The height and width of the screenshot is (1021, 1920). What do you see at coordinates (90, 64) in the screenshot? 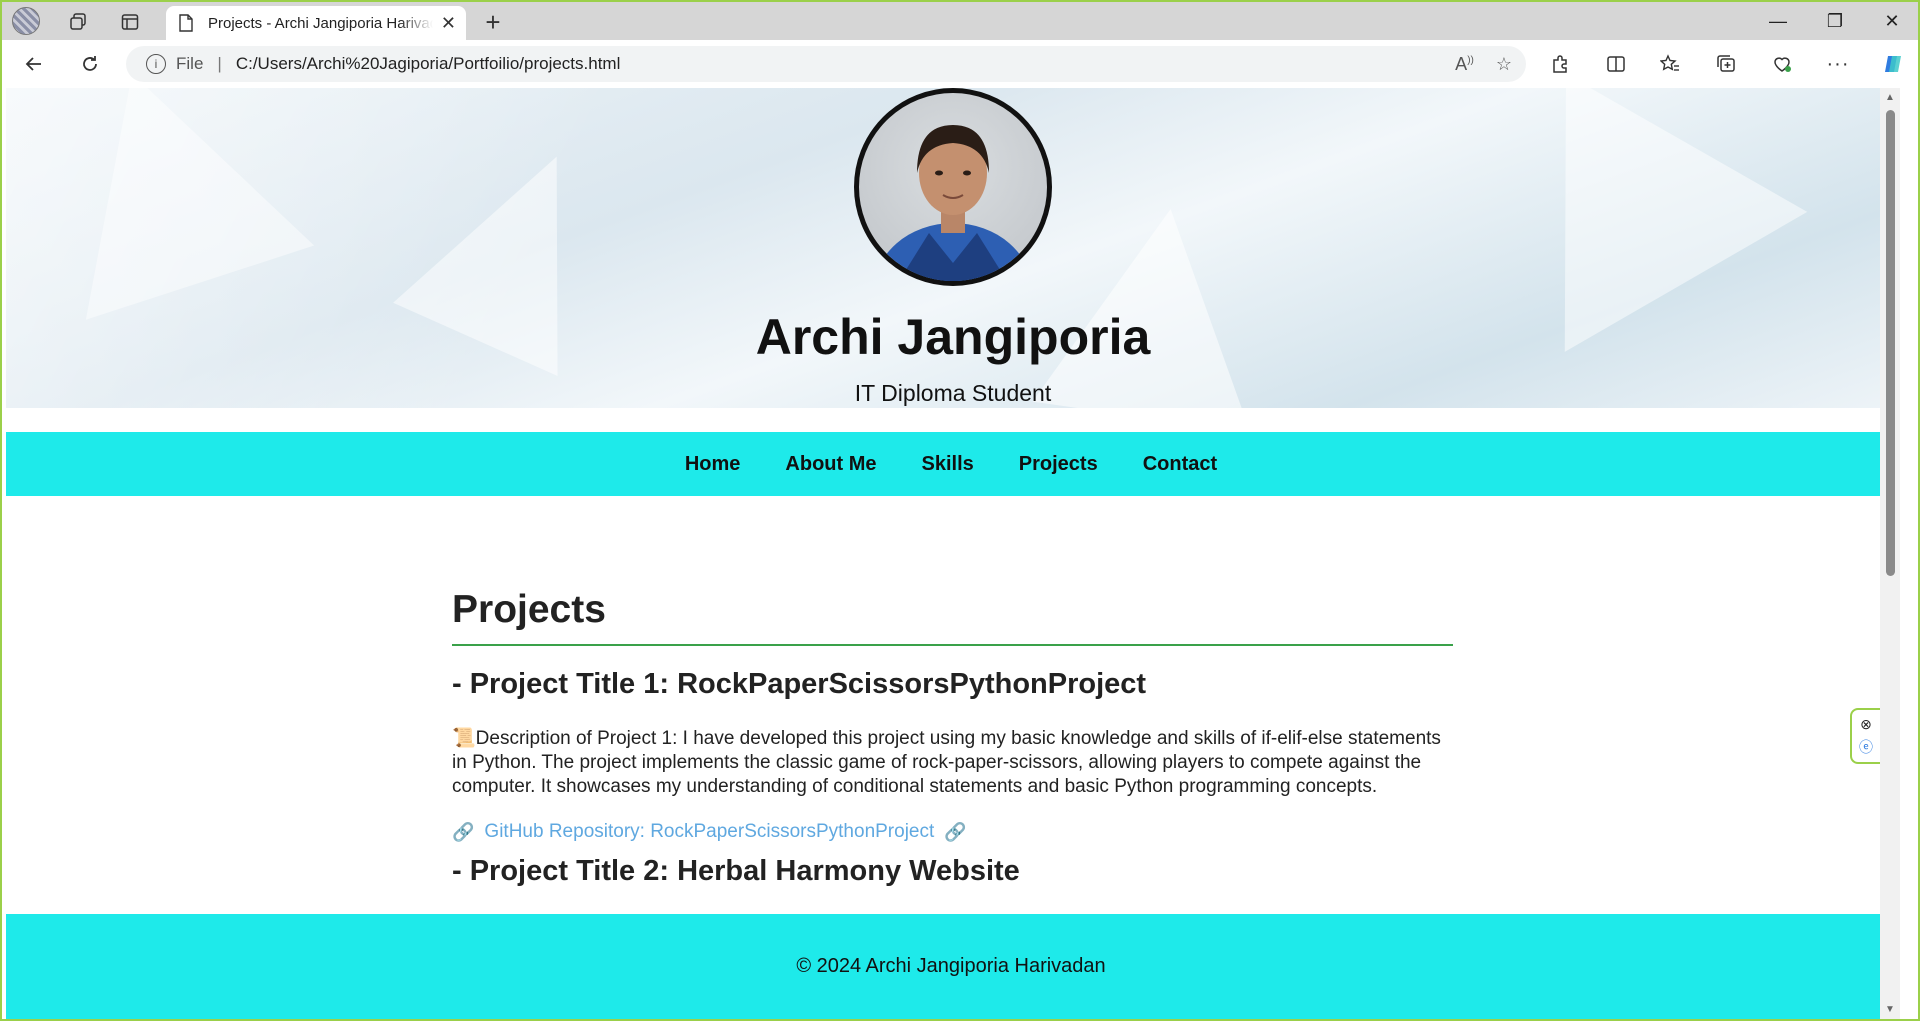
I see `refresh-button` at bounding box center [90, 64].